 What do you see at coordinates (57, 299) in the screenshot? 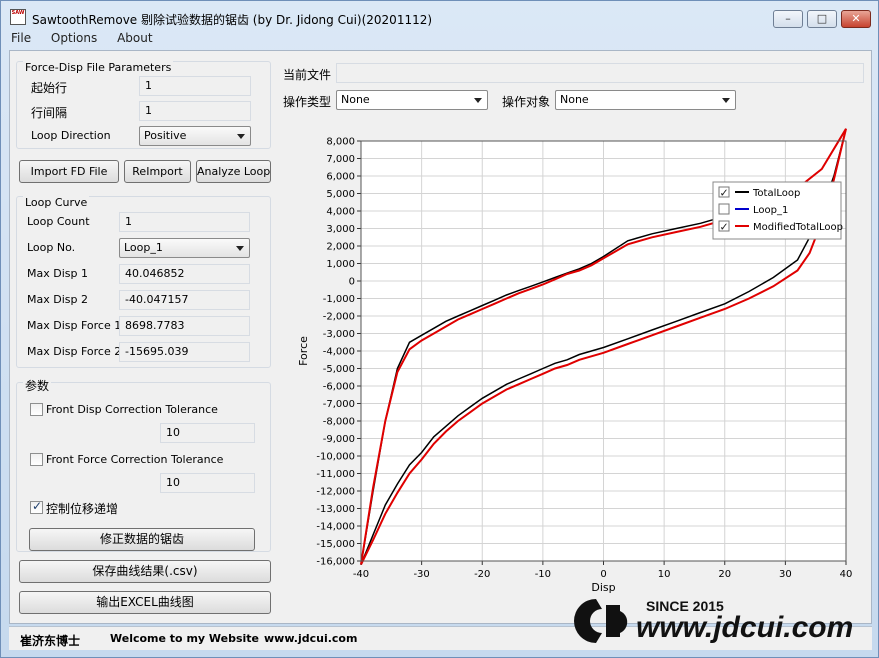
I see `max-disp-2-label: Max Disp 2` at bounding box center [57, 299].